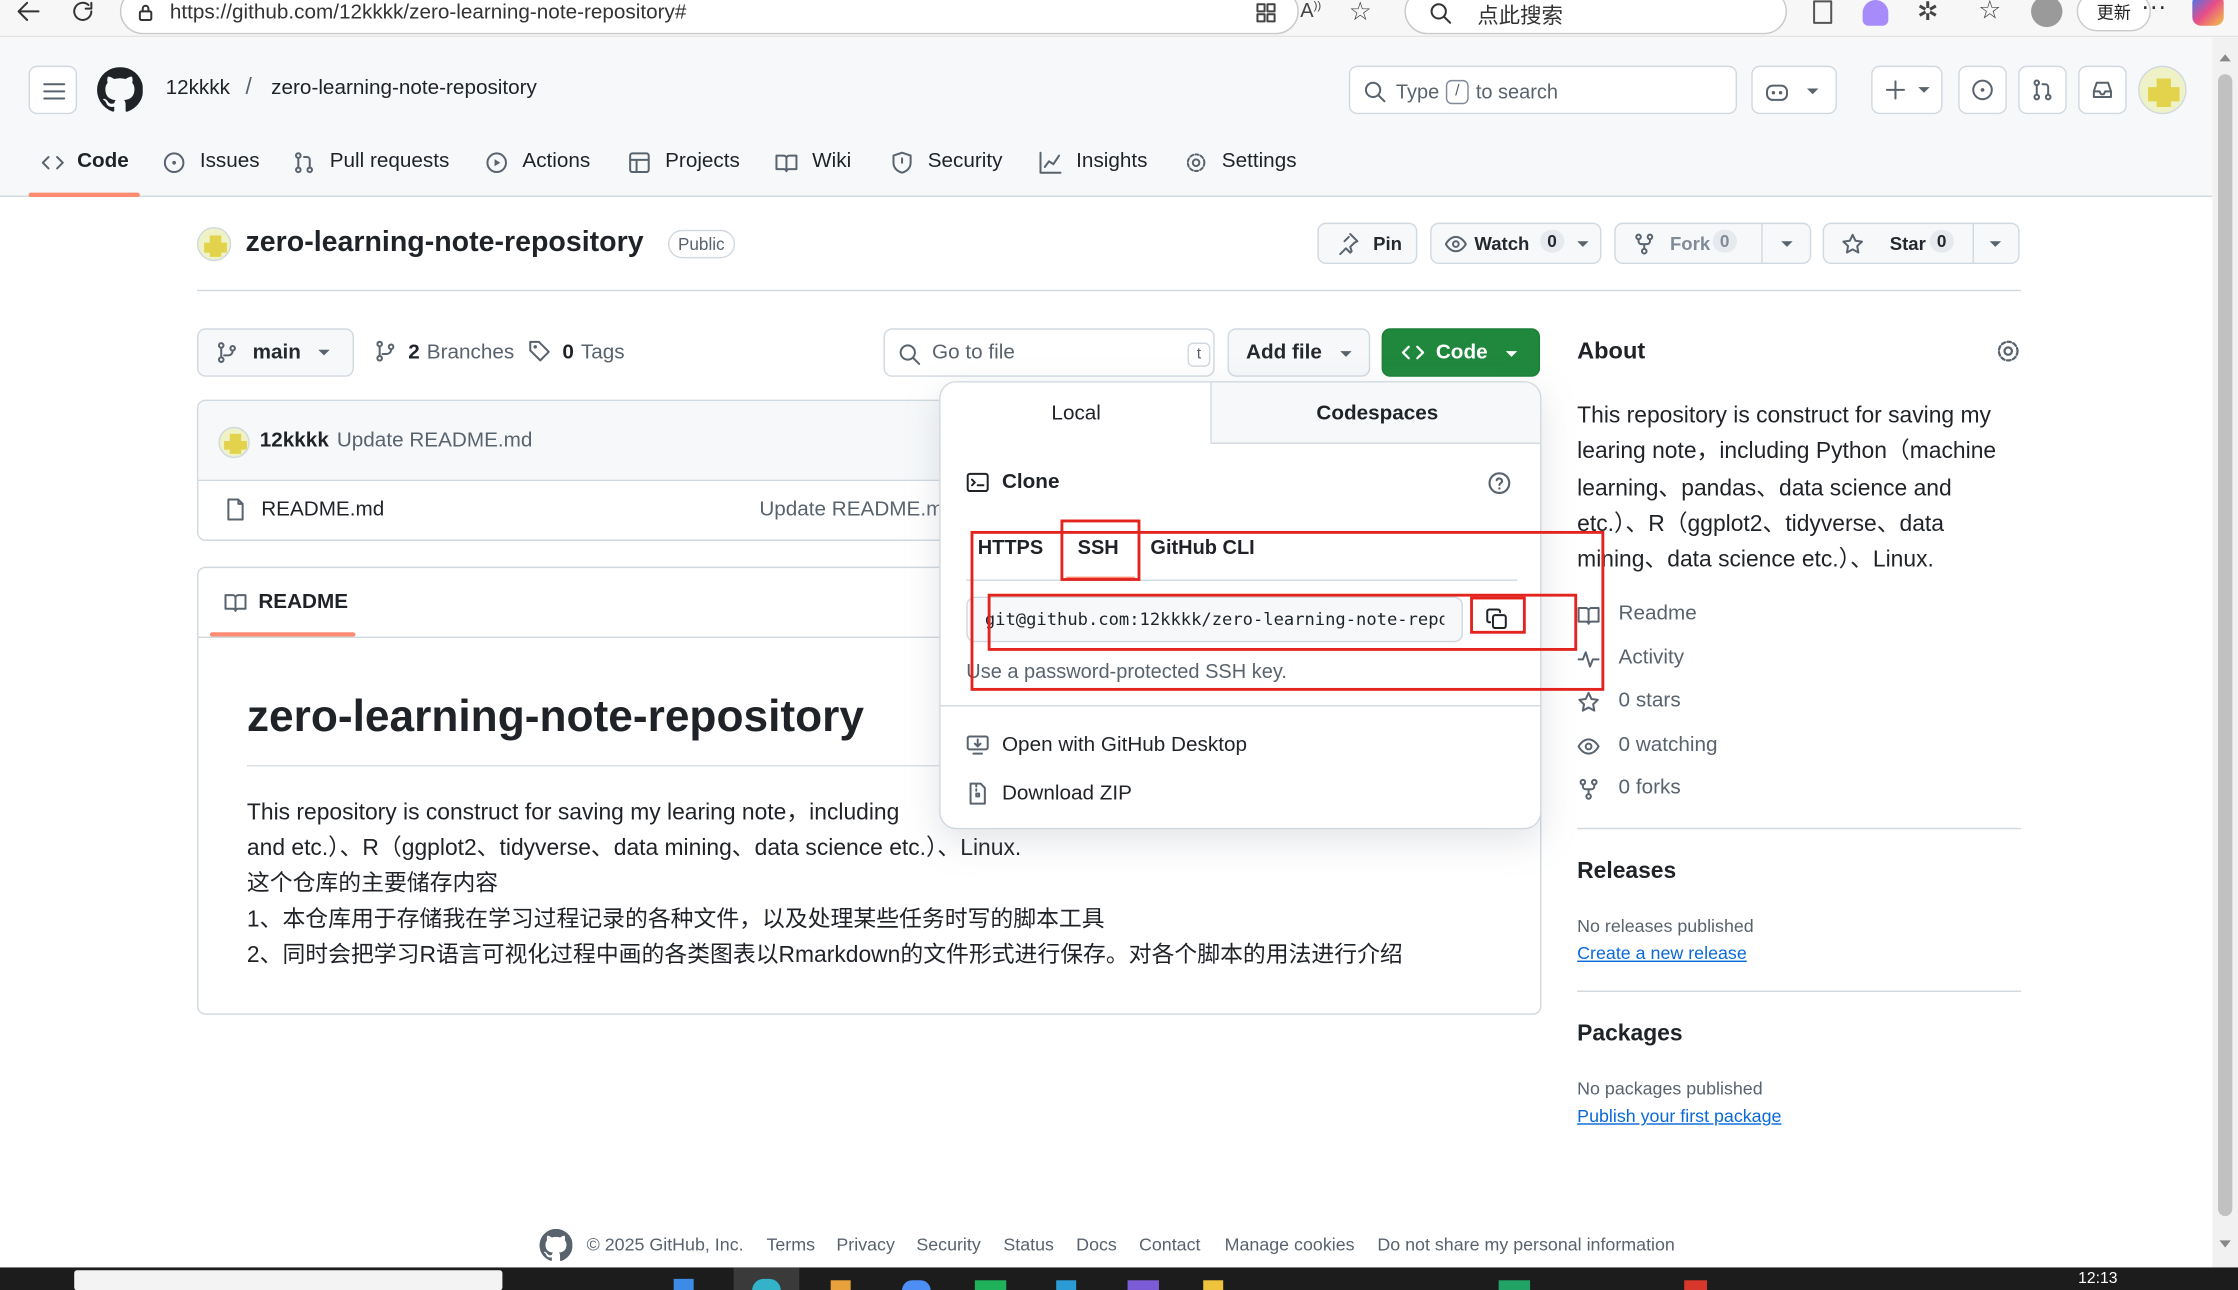 The width and height of the screenshot is (2238, 1290). I want to click on create-new-button, so click(1907, 90).